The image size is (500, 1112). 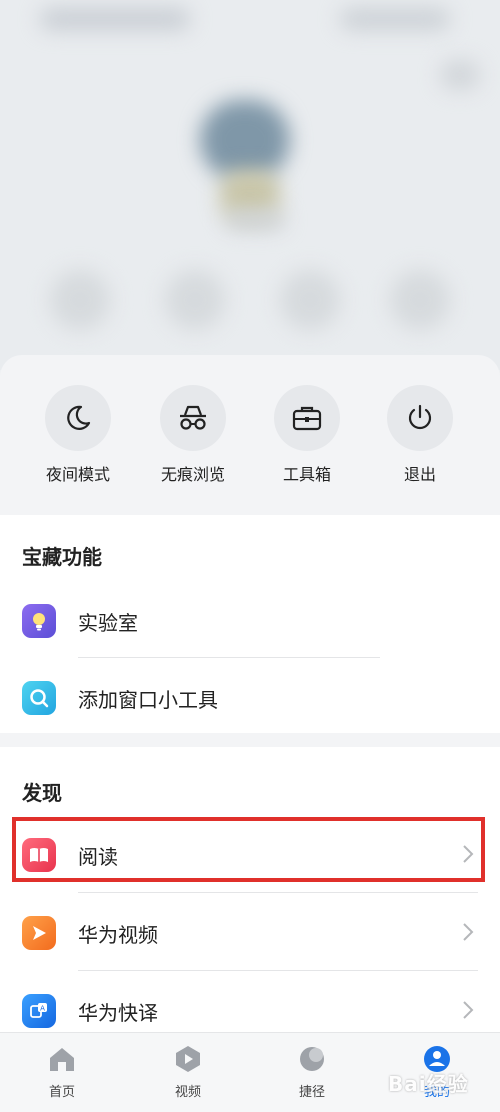 I want to click on list-item-huawei-video: 华为视频, so click(x=250, y=933).